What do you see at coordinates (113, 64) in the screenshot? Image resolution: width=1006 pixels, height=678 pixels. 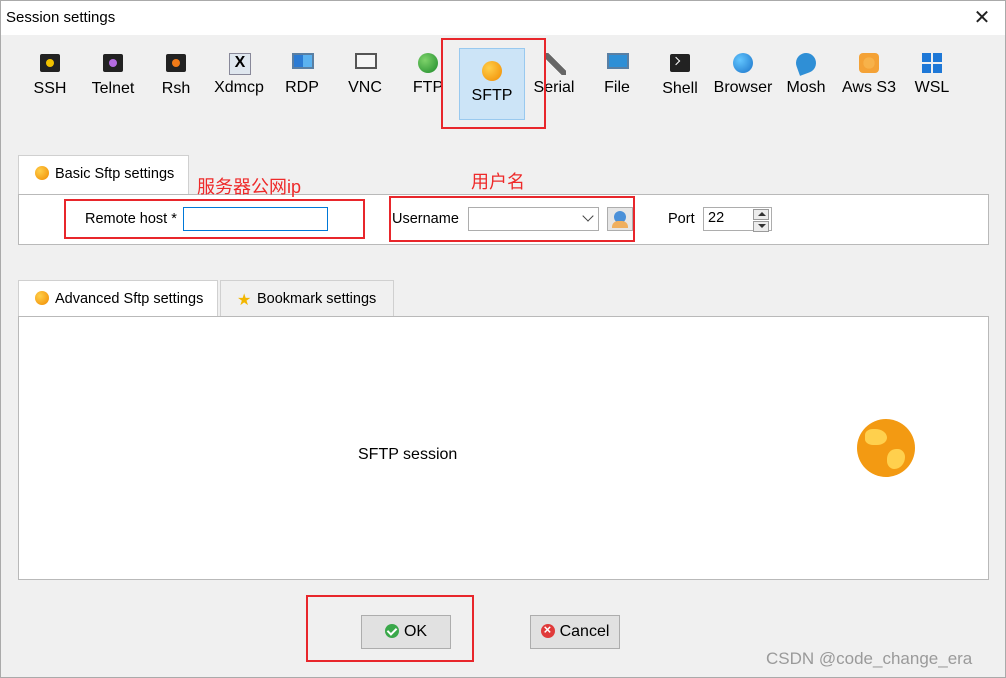 I see `telnet-icon` at bounding box center [113, 64].